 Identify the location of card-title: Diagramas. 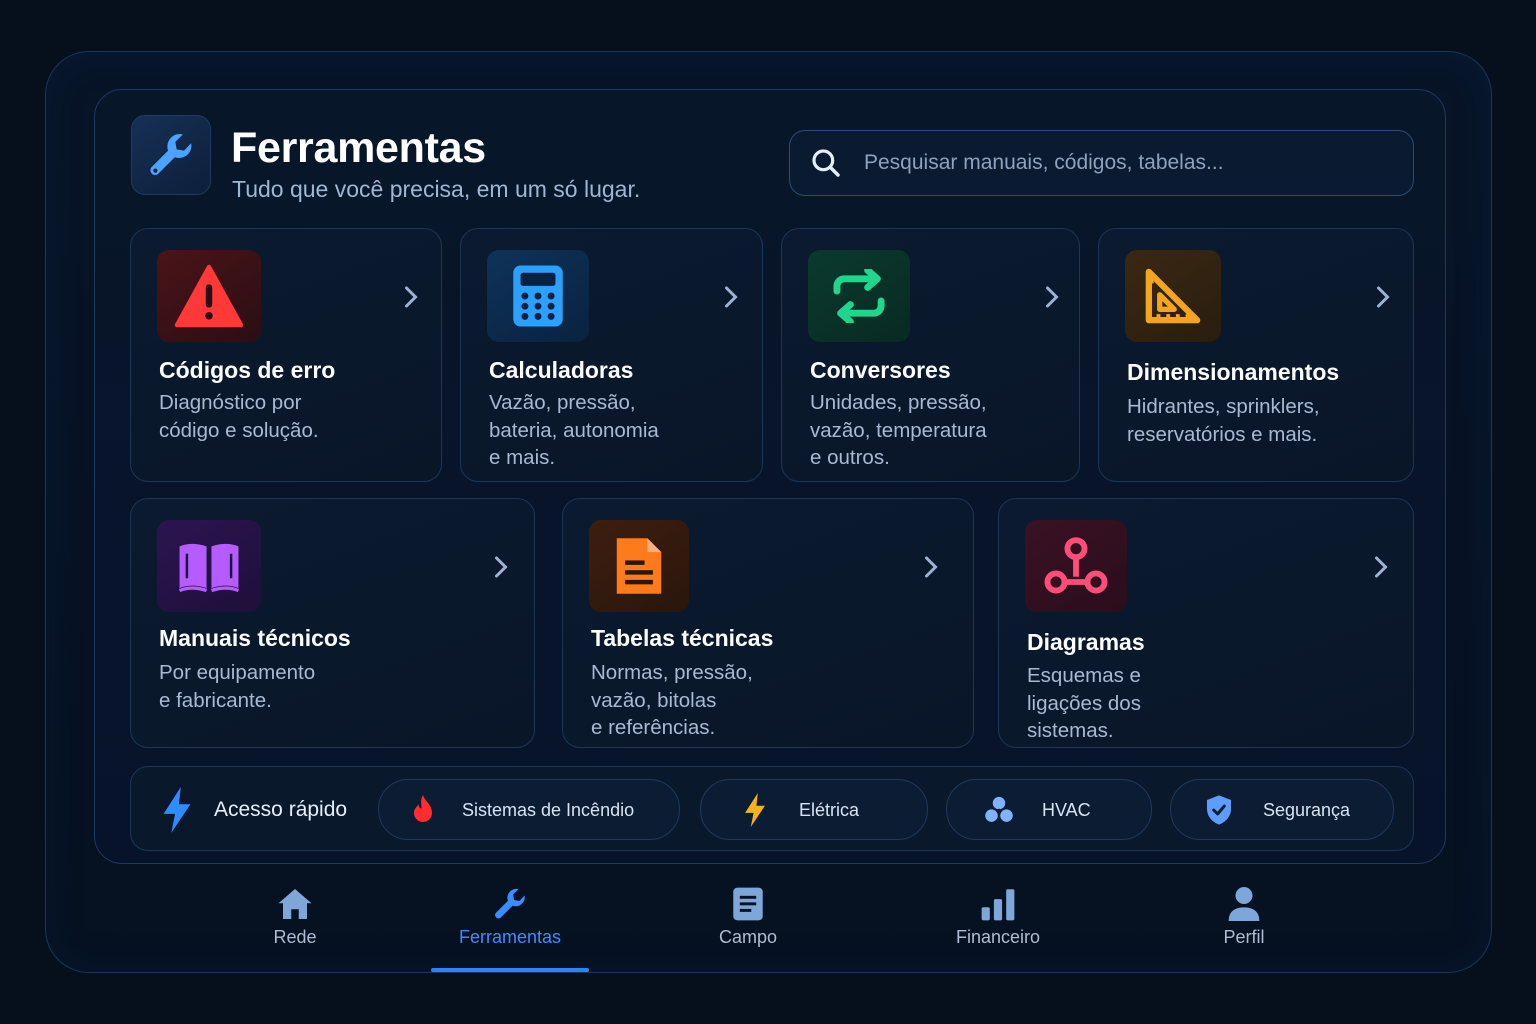
(1086, 642).